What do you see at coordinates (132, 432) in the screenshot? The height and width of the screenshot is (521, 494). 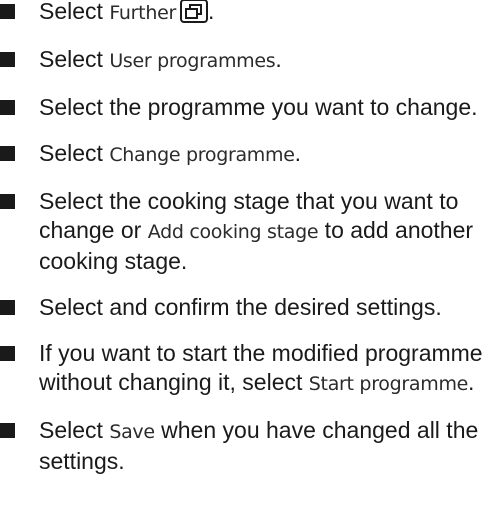 I see `menu-term: Save` at bounding box center [132, 432].